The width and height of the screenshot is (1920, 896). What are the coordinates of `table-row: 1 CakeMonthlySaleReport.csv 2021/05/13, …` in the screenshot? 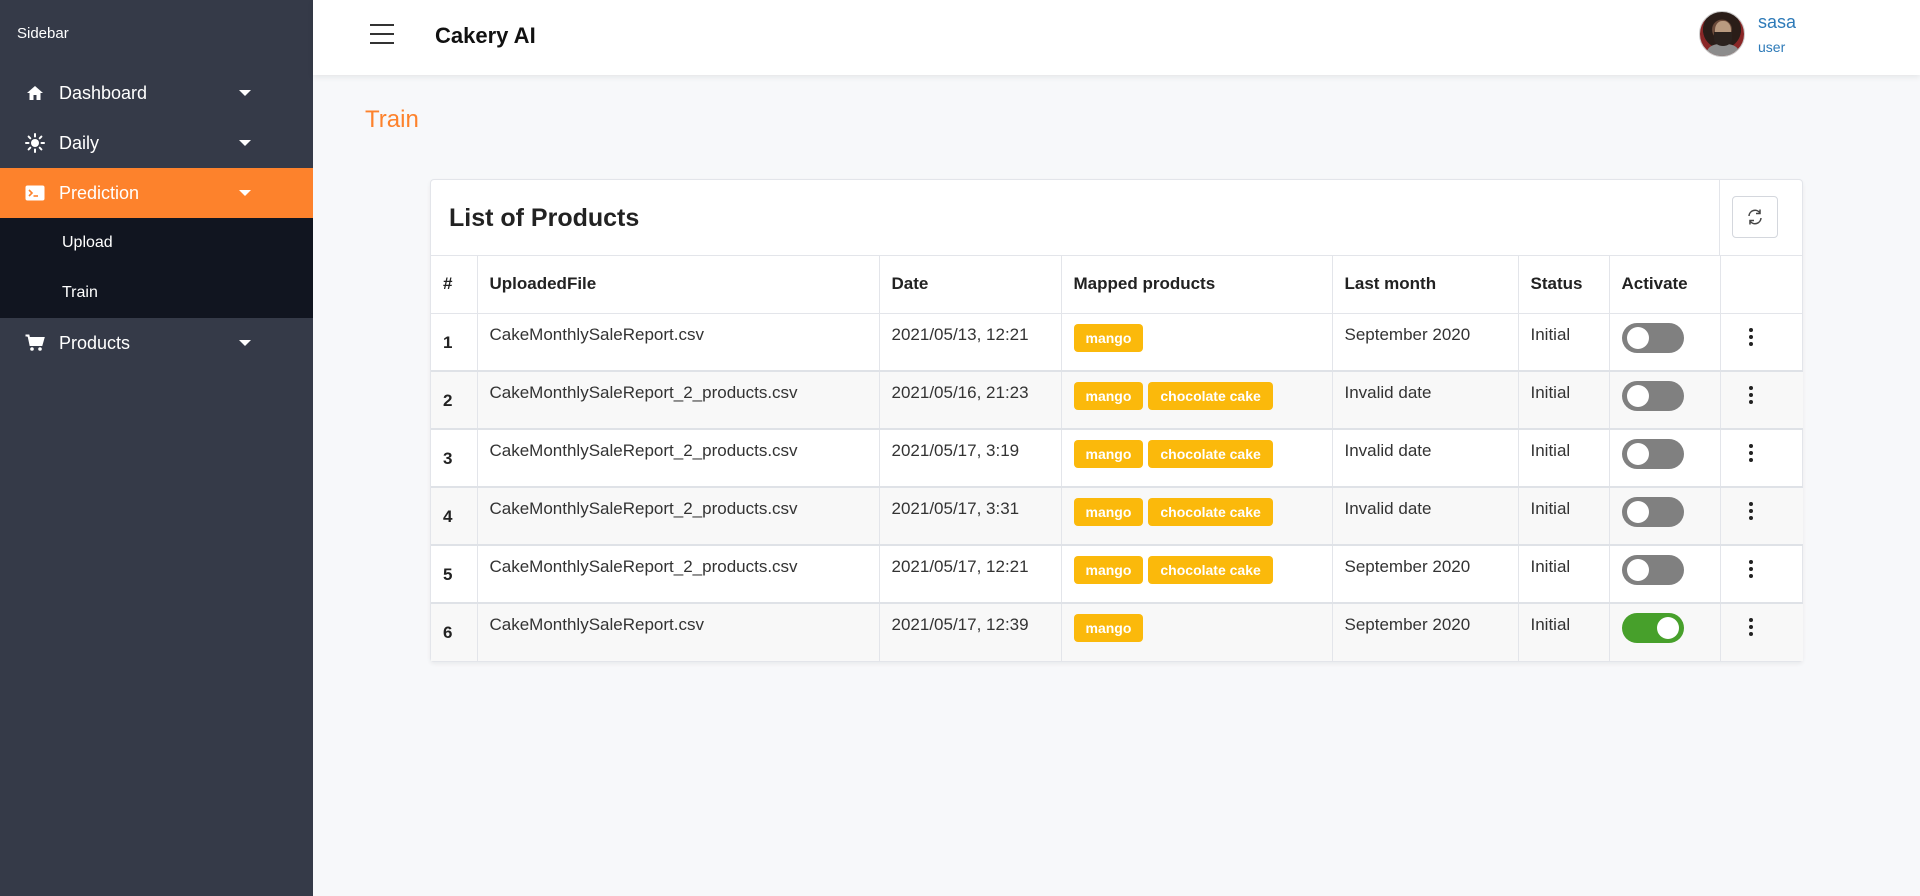 It's located at (1117, 342).